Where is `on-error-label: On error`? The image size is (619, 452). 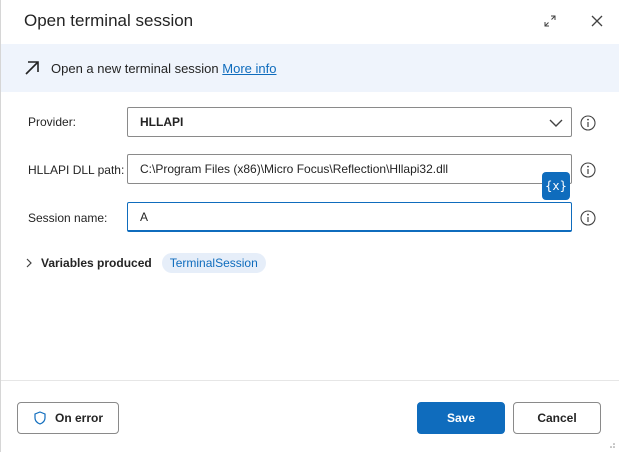
on-error-label: On error is located at coordinates (78, 418).